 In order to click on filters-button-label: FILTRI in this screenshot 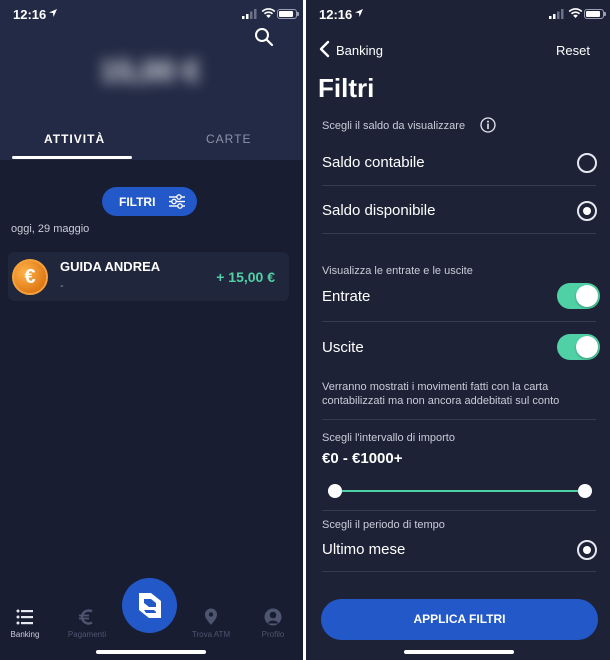, I will do `click(137, 202)`.